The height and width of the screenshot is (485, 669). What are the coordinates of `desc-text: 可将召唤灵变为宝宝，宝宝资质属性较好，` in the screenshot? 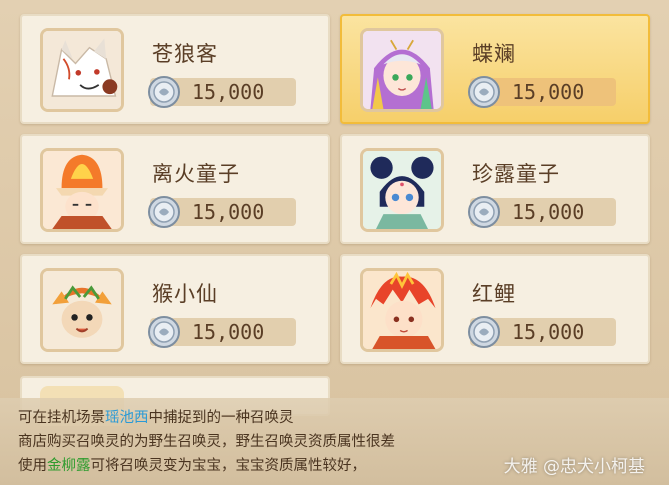 It's located at (228, 466).